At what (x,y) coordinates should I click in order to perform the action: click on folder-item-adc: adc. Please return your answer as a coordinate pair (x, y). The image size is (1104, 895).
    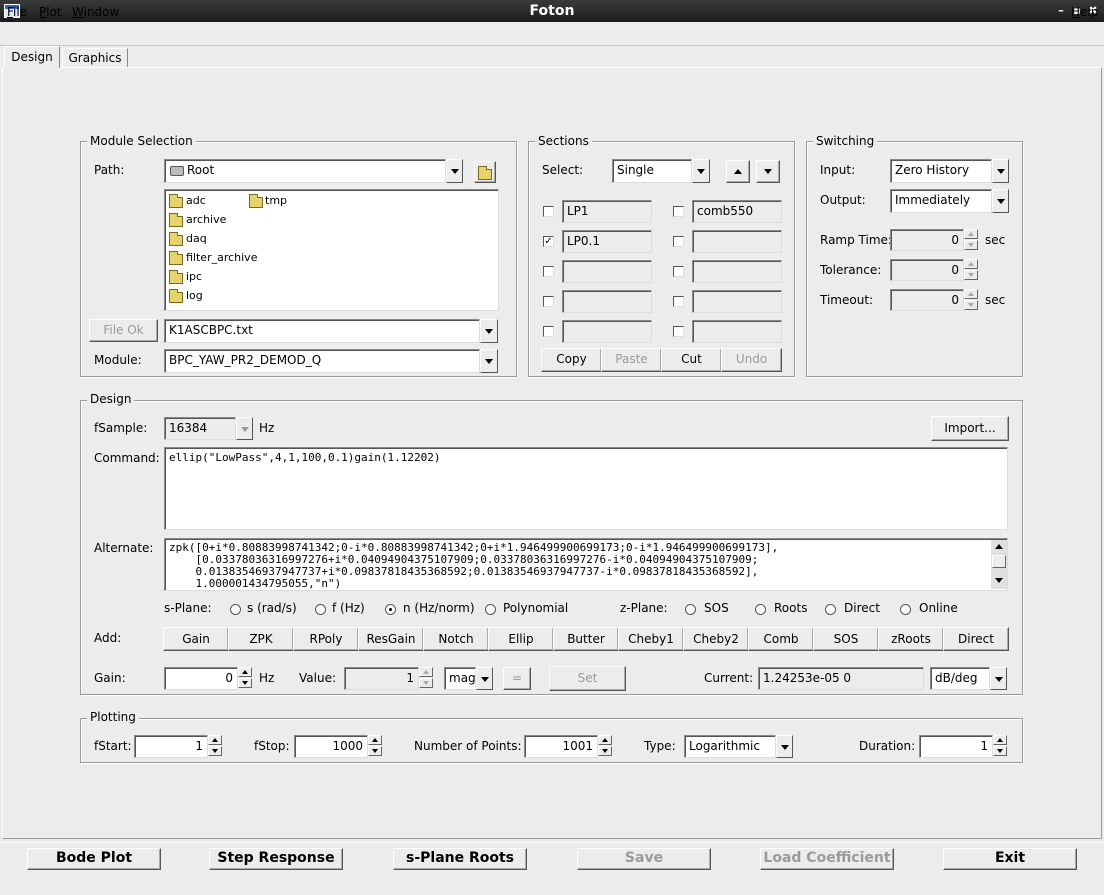
    Looking at the image, I should click on (196, 201).